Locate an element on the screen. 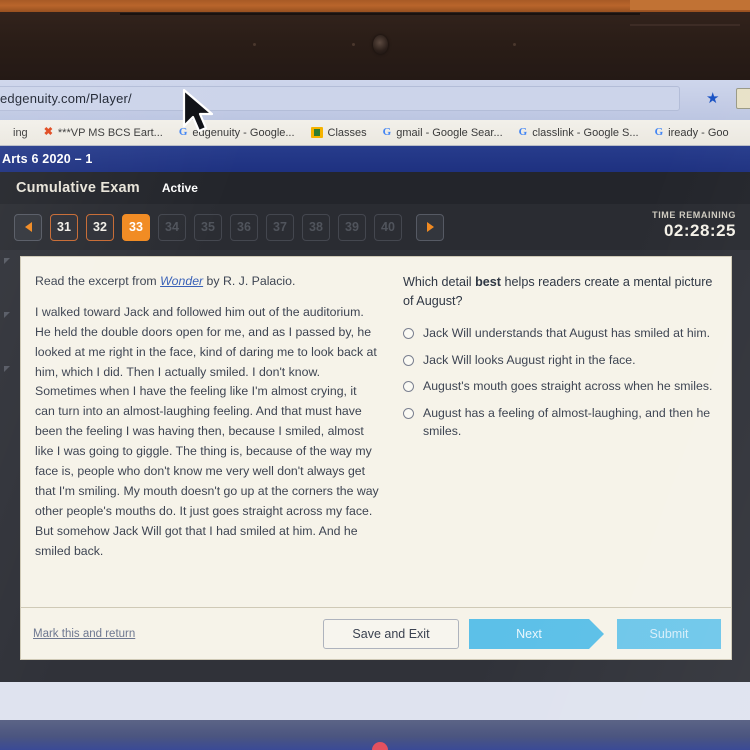  bezel-seam-right is located at coordinates (685, 25).